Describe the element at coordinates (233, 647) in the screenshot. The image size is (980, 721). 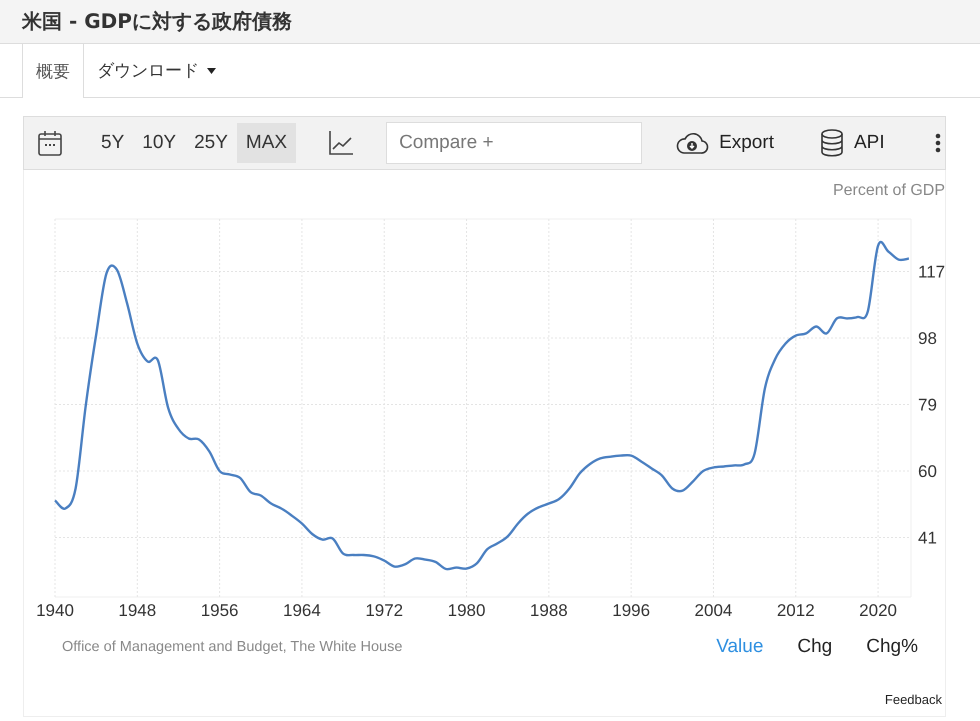
I see `source-text: Office of Management and Budget, The White House` at that location.